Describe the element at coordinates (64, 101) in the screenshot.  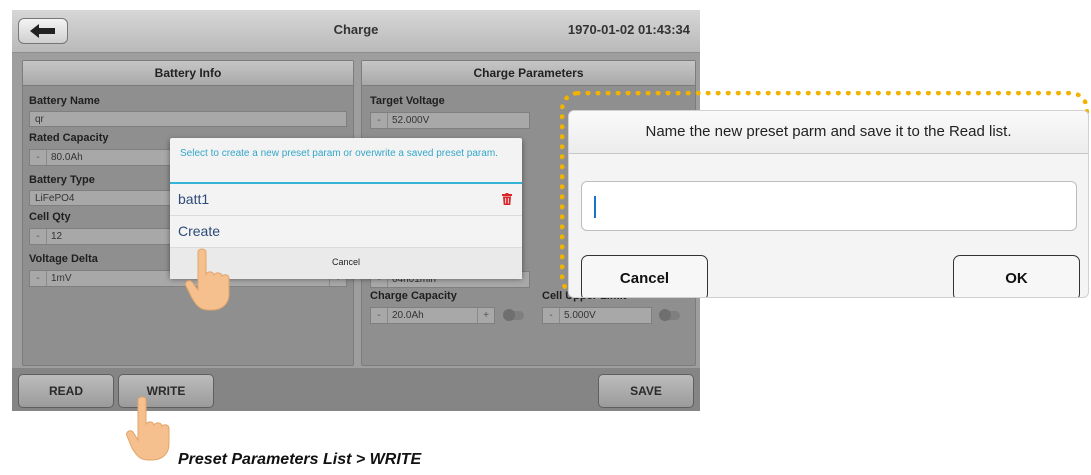
I see `battery-name-label: Battery Name` at that location.